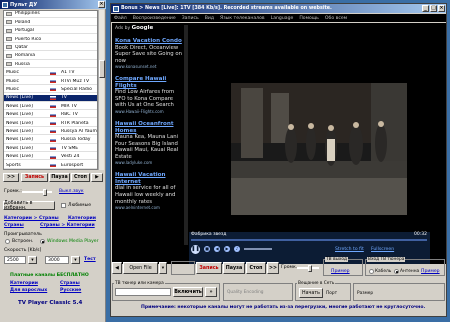 The image size is (450, 322). I want to click on tvout-example-link: Пример, so click(340, 271).